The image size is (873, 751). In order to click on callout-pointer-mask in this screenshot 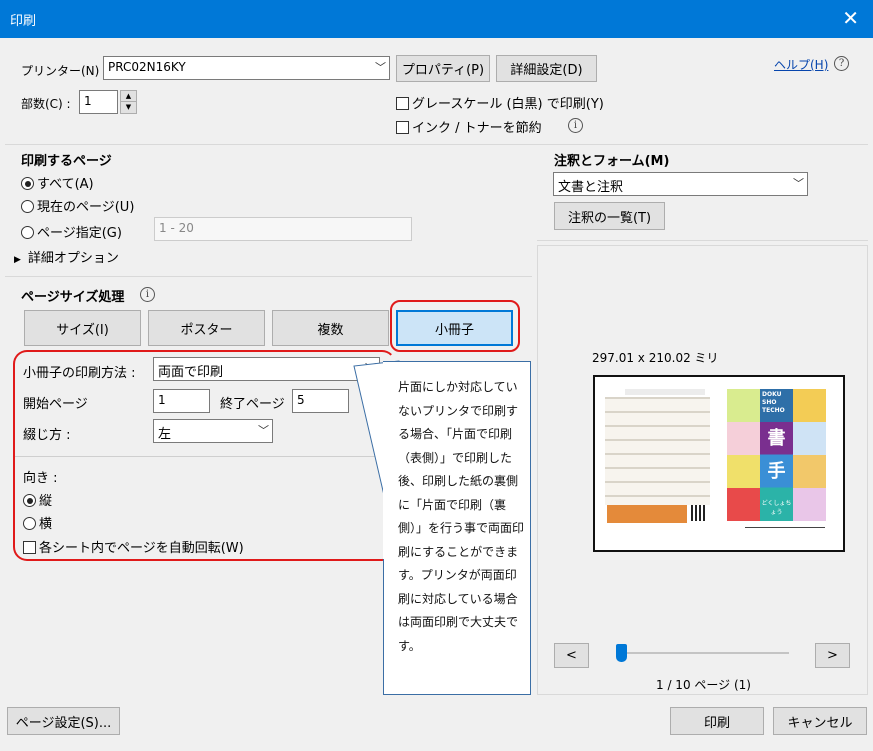, I will do `click(384, 460)`.